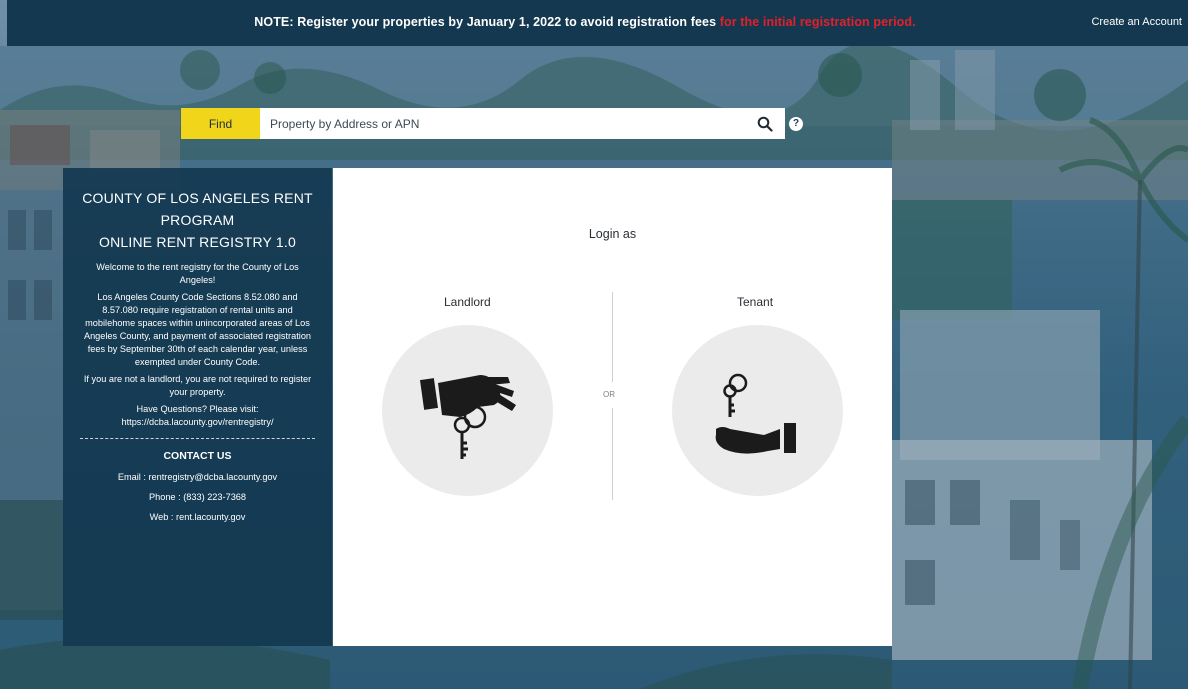 Image resolution: width=1188 pixels, height=689 pixels. Describe the element at coordinates (755, 413) in the screenshot. I see `hand-receiving-key-icon` at that location.